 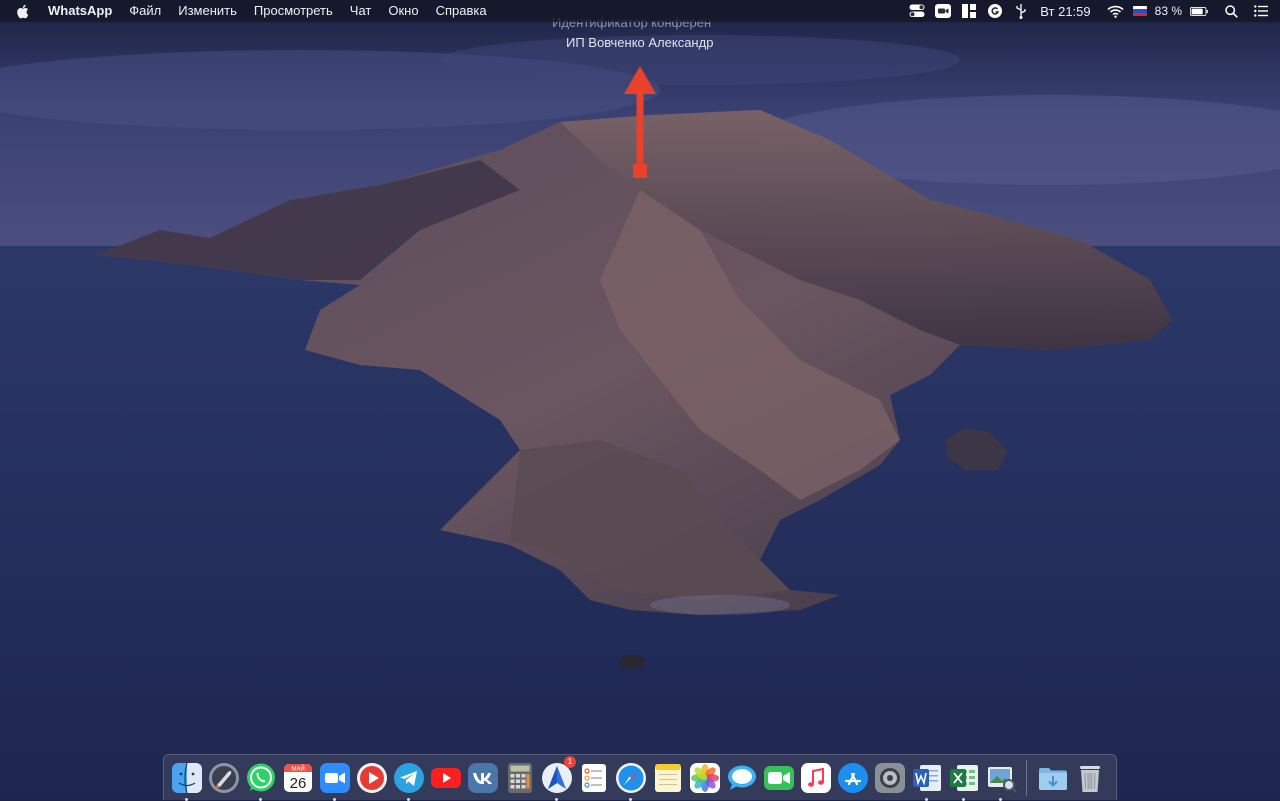 What do you see at coordinates (1026, 777) in the screenshot?
I see `dock-separator` at bounding box center [1026, 777].